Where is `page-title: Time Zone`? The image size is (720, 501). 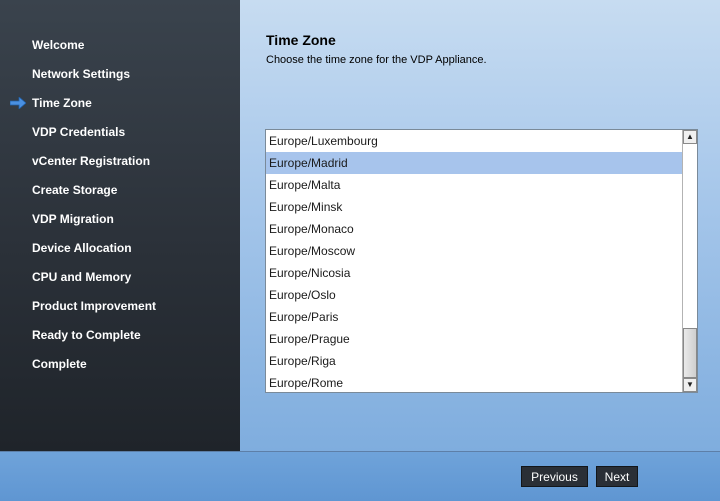 page-title: Time Zone is located at coordinates (301, 40).